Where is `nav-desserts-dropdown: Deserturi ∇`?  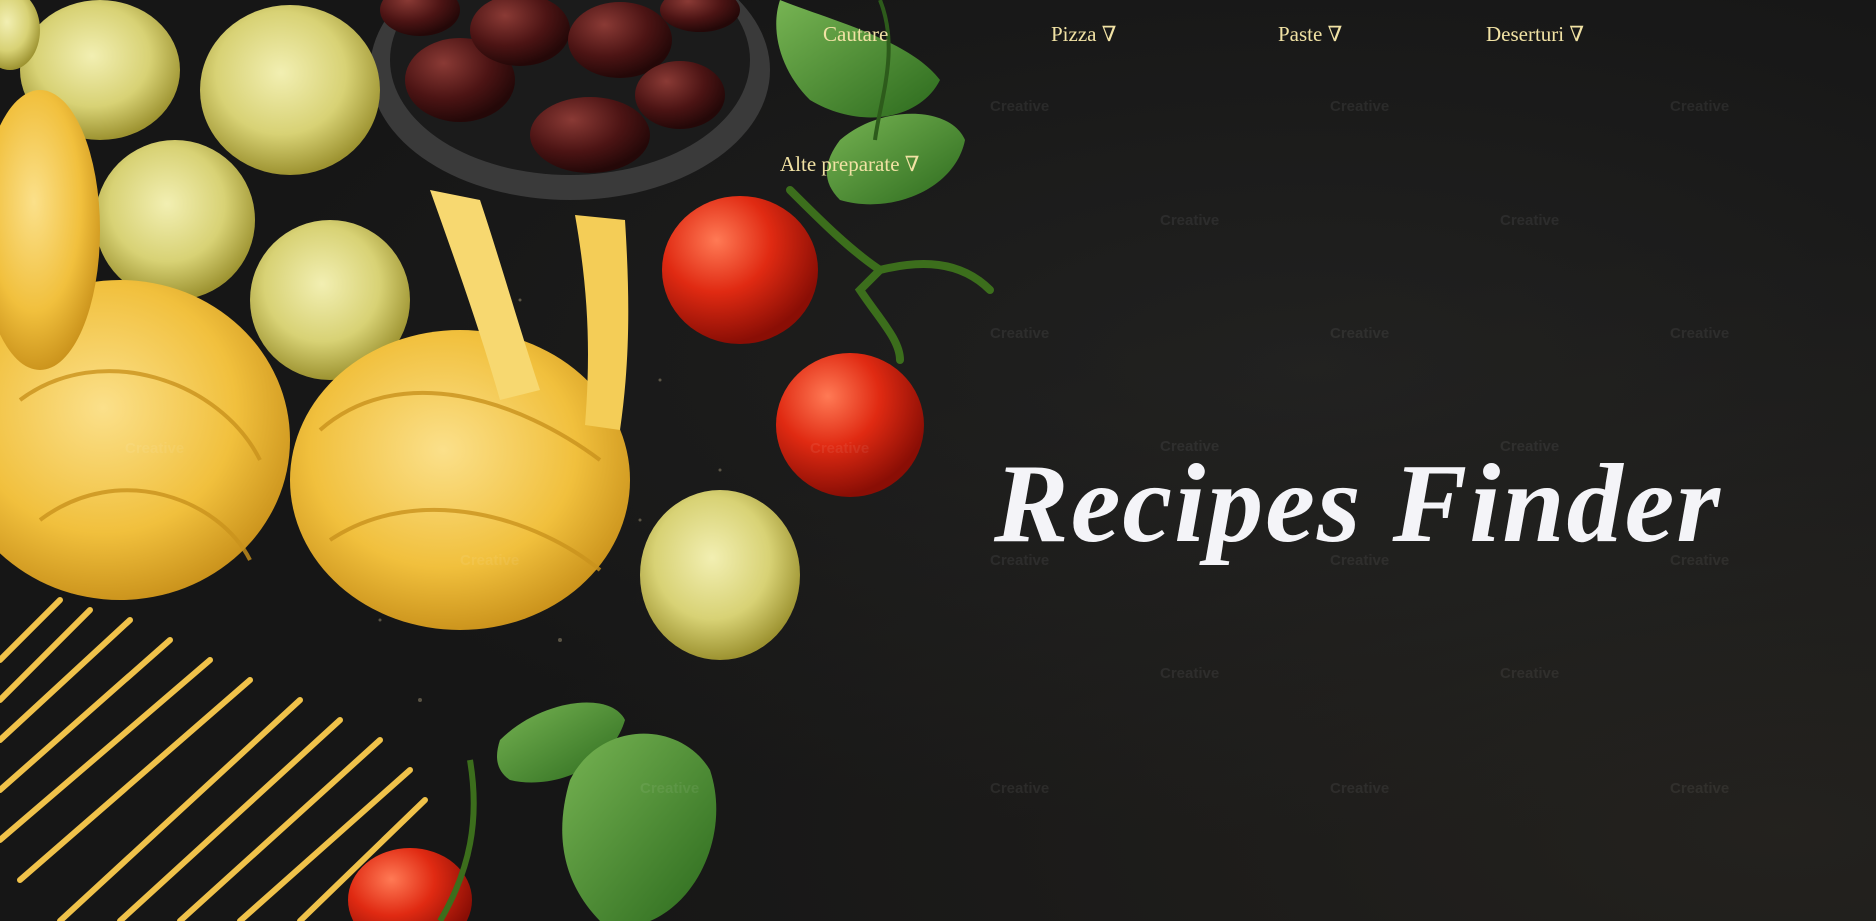 nav-desserts-dropdown: Deserturi ∇ is located at coordinates (1535, 34).